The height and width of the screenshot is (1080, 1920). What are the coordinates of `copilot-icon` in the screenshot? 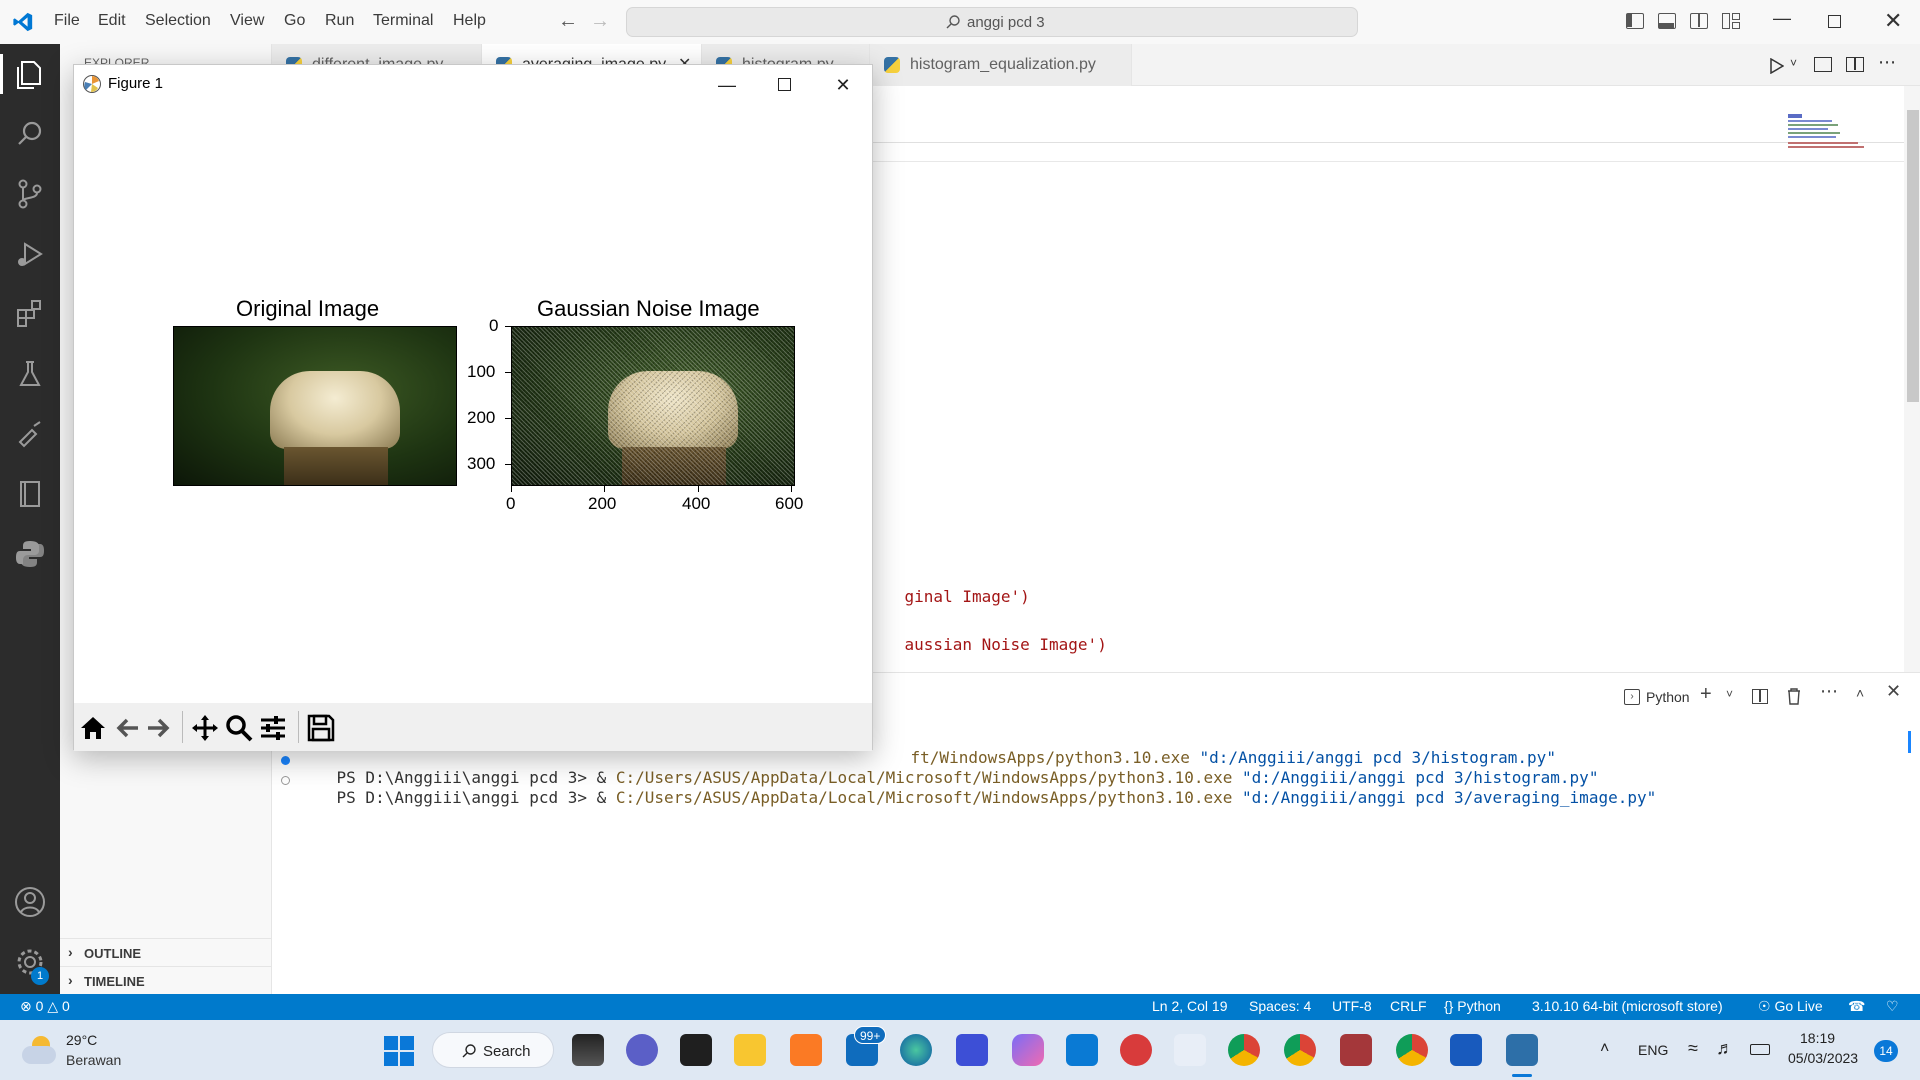 It's located at (1028, 1050).